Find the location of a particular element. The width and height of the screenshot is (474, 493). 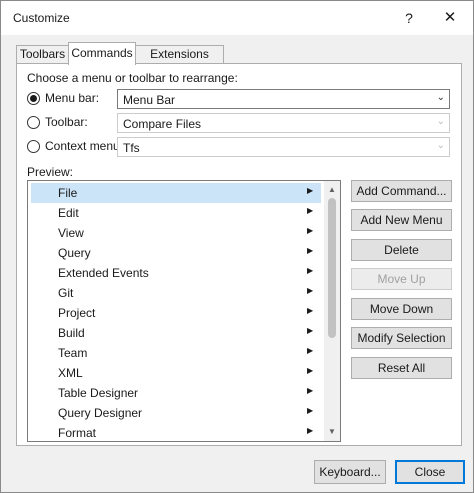

list-item: Edit ▶ is located at coordinates (176, 213).